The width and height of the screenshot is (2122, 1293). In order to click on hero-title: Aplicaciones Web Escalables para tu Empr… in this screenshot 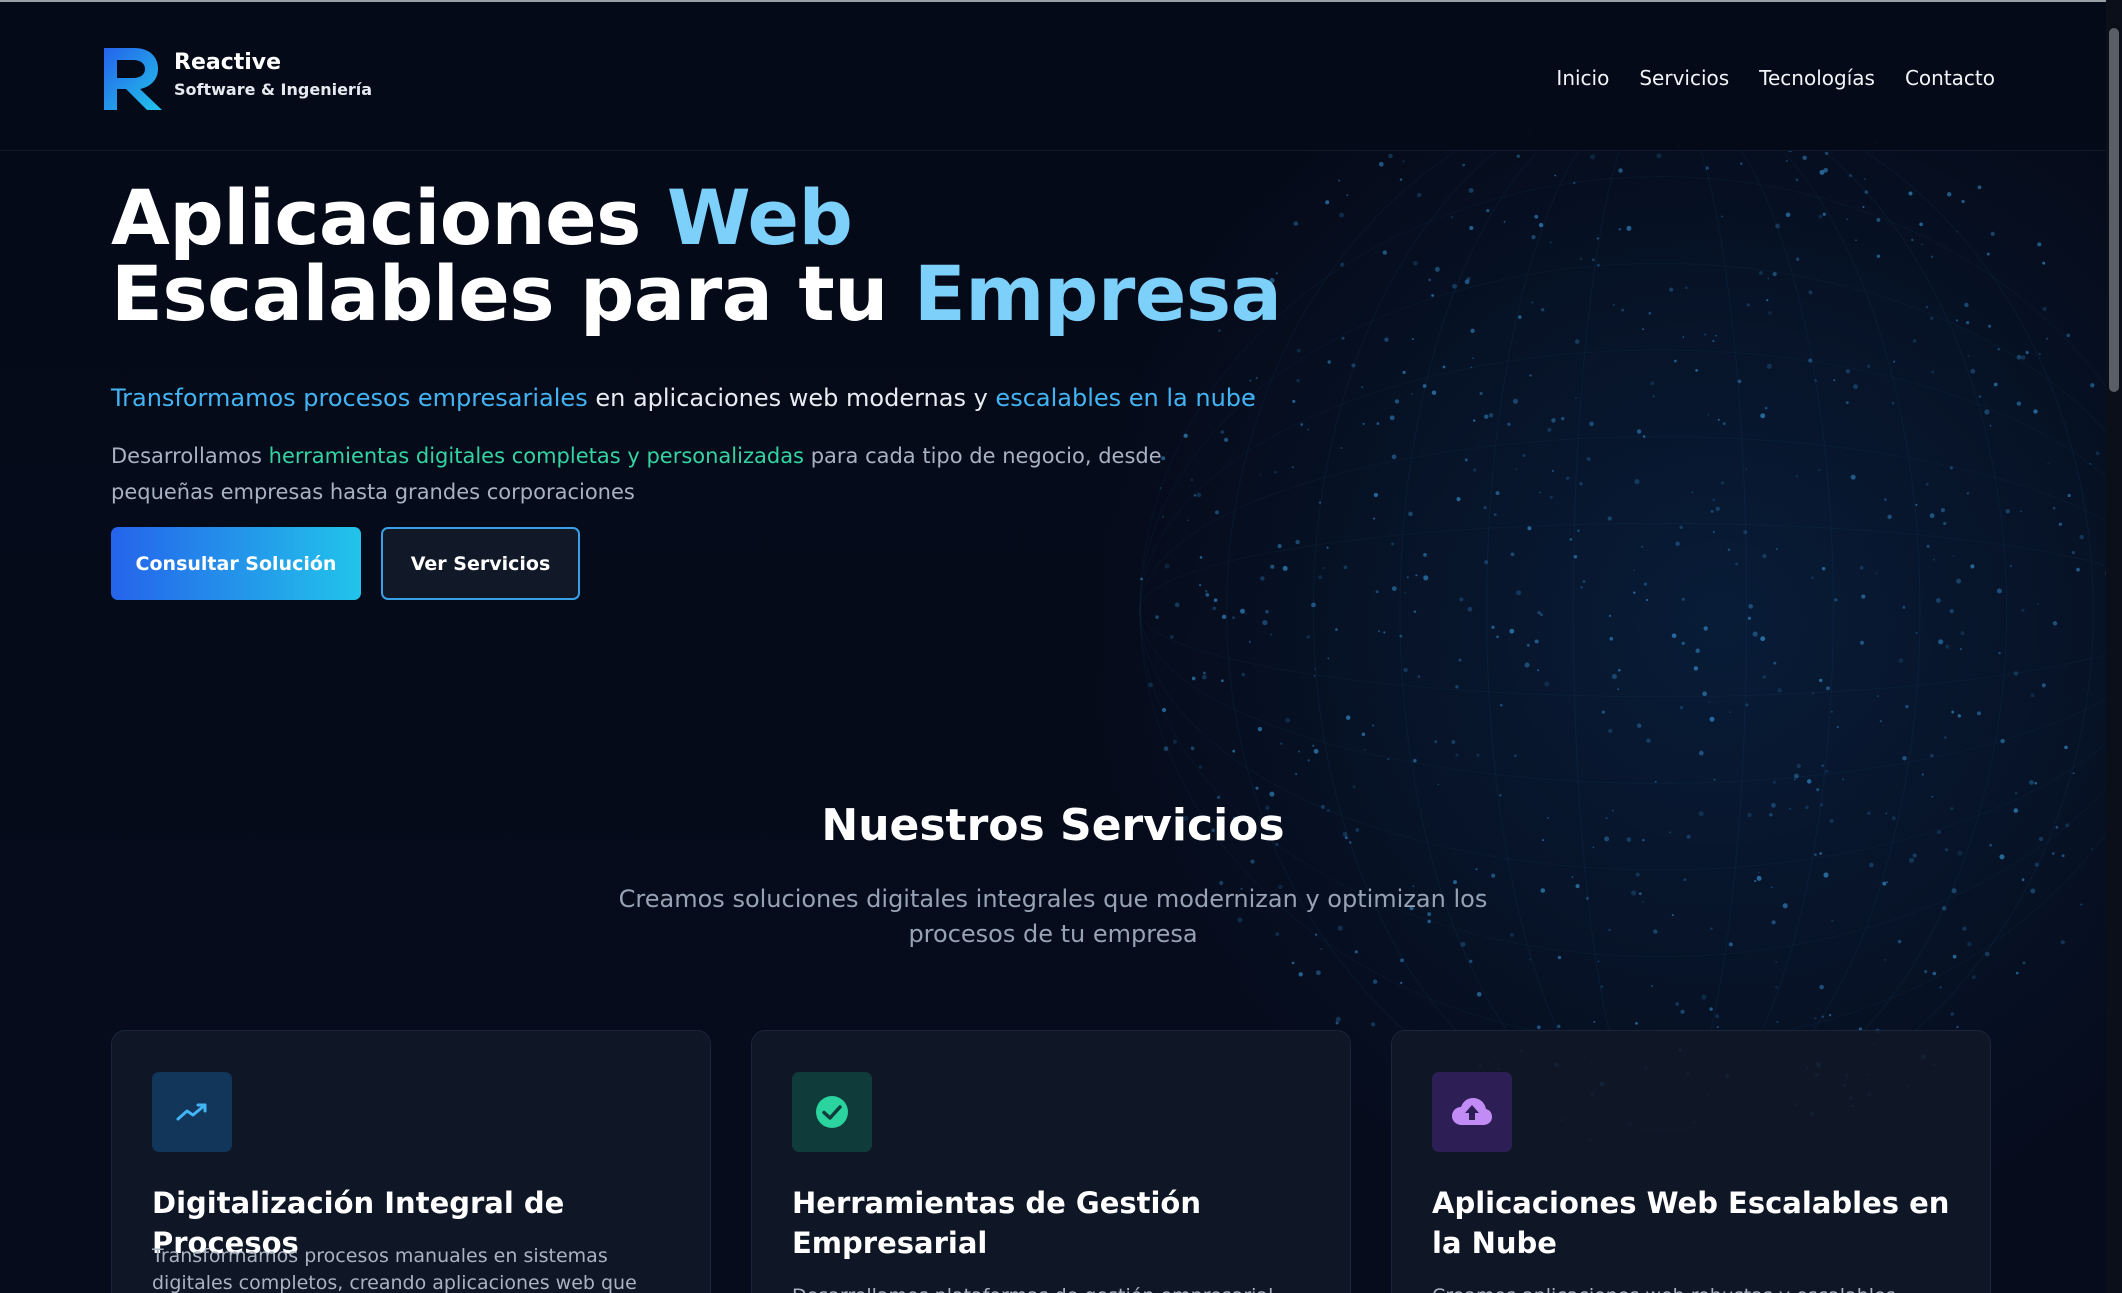, I will do `click(711, 256)`.